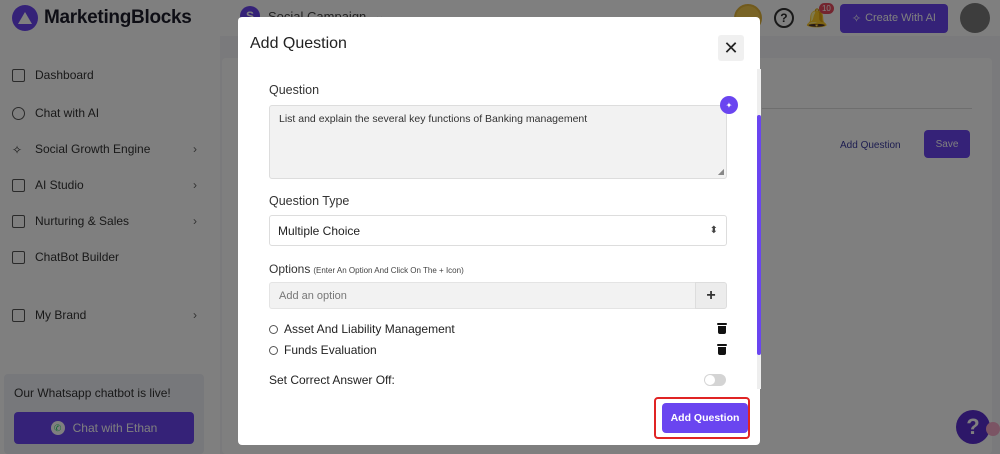 The width and height of the screenshot is (1000, 454). I want to click on correct-answer-label: Set Correct Answer Off:, so click(332, 380).